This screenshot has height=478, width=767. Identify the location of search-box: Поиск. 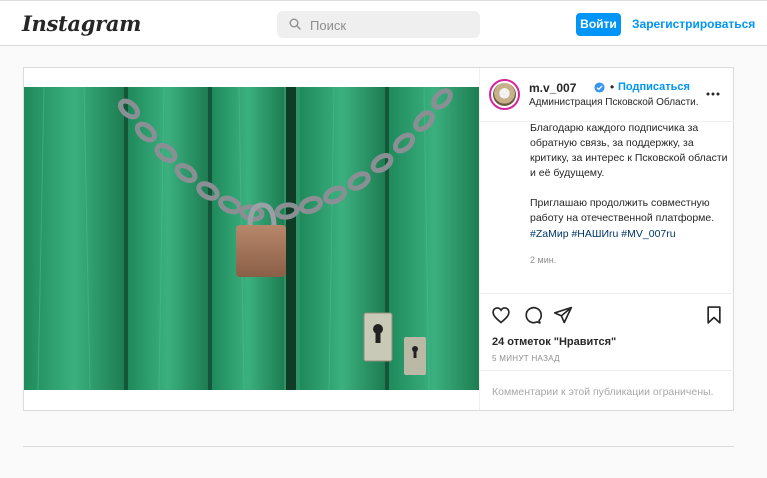
(378, 24).